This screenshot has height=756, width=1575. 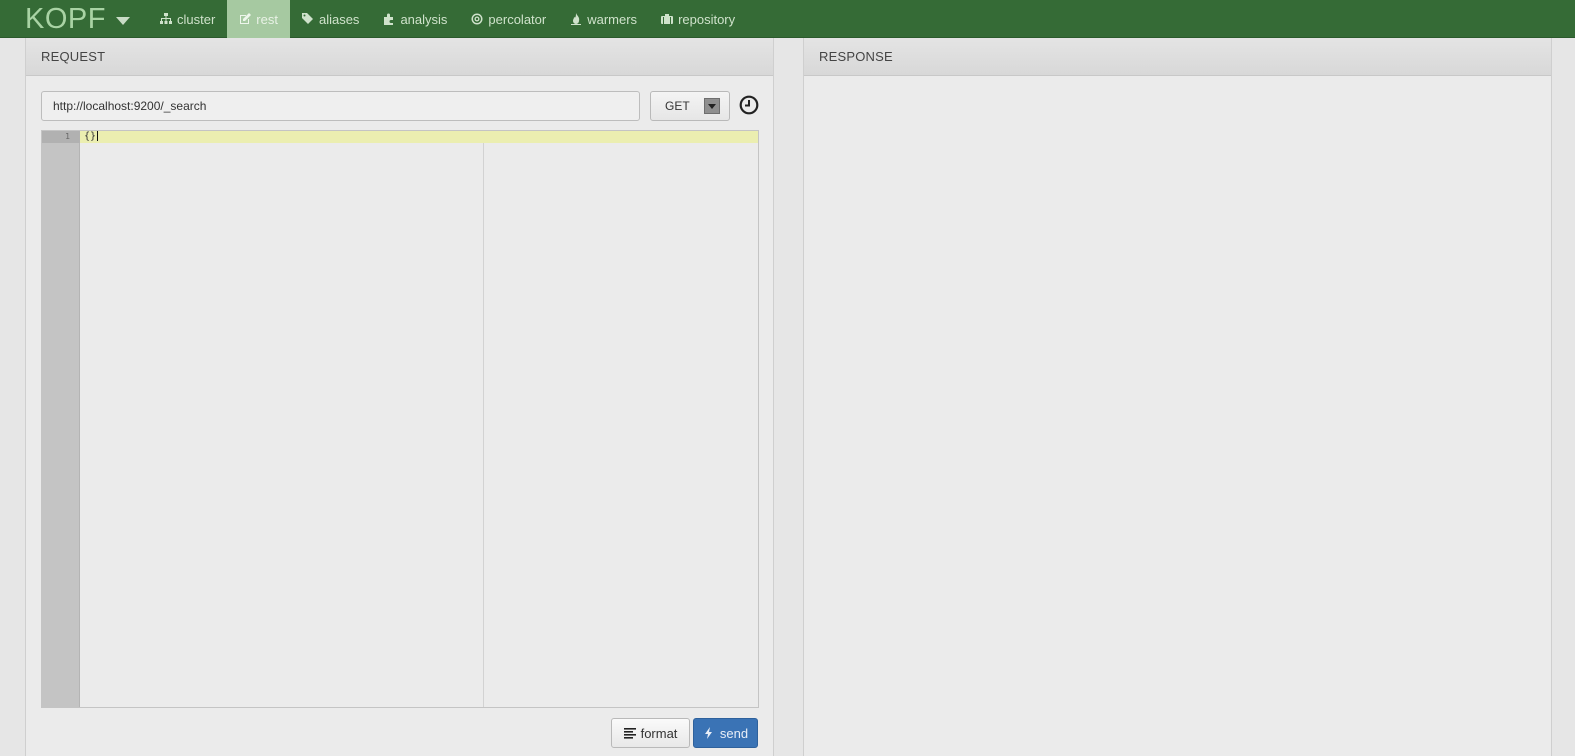 I want to click on bullseye-icon, so click(x=477, y=19).